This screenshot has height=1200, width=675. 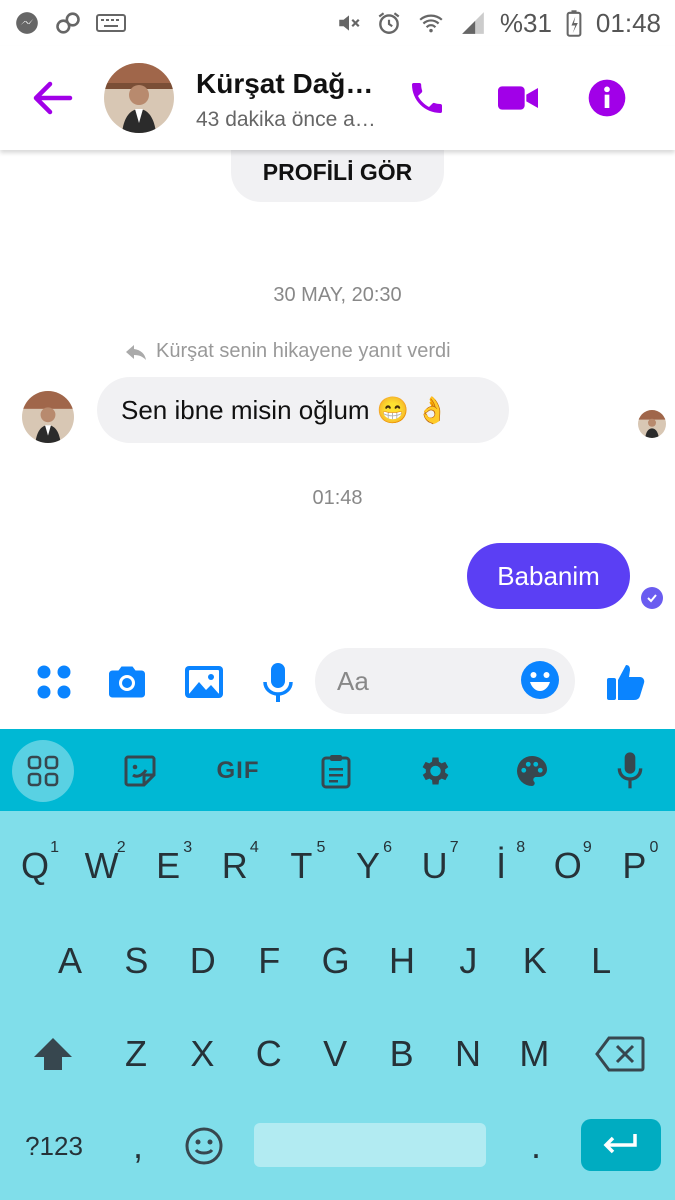 I want to click on story-reply-note: Kürşat senin hikayene yanıt verdi, so click(x=287, y=351).